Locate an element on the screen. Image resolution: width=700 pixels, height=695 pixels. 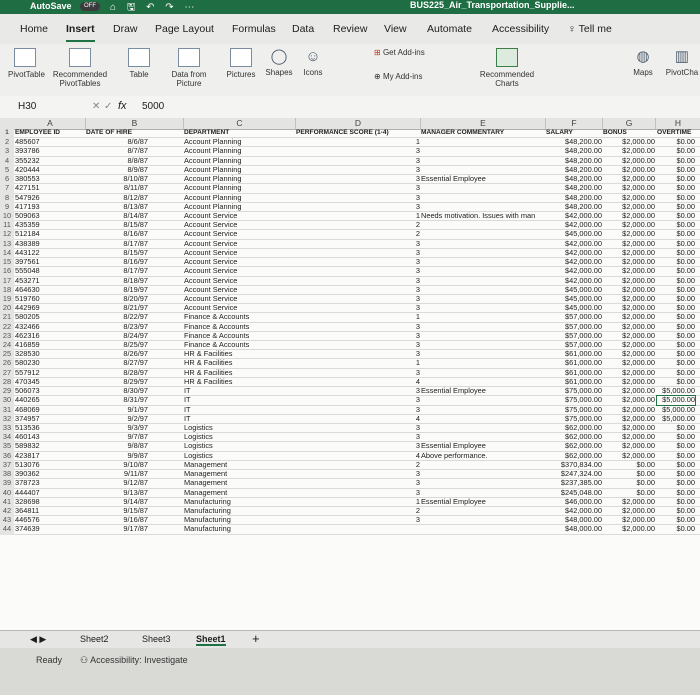
employee-id-cell: 417193 is located at coordinates (50, 207).